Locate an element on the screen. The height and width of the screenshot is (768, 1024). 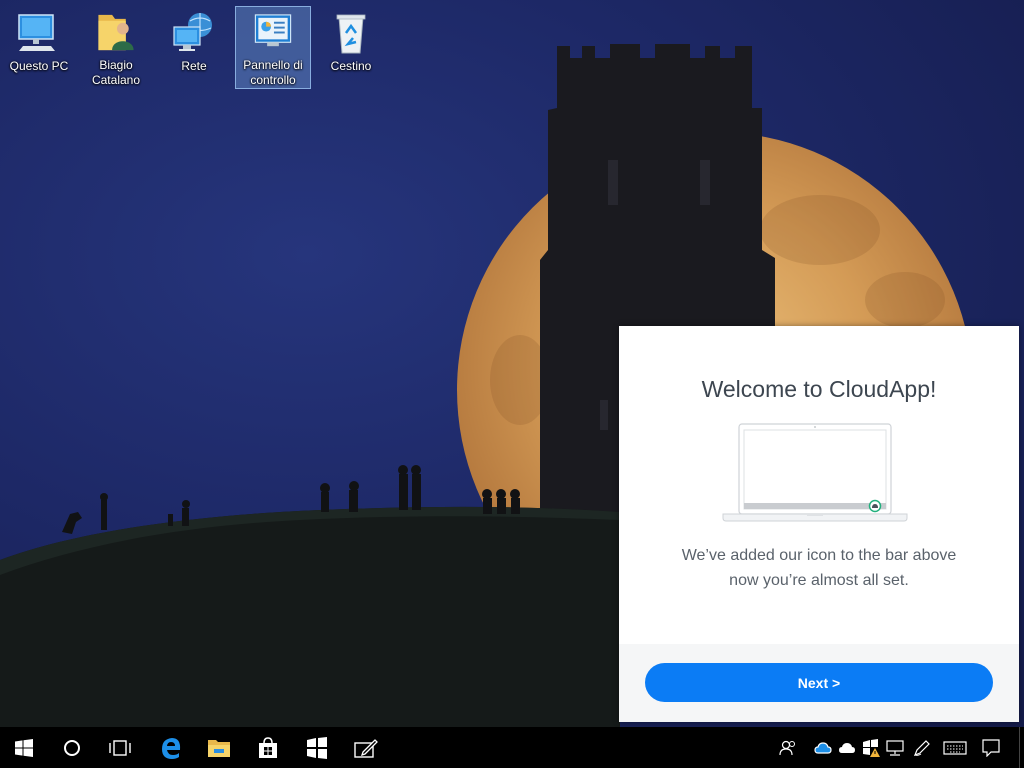
cloudapp-tray-icon is located at coordinates (823, 747).